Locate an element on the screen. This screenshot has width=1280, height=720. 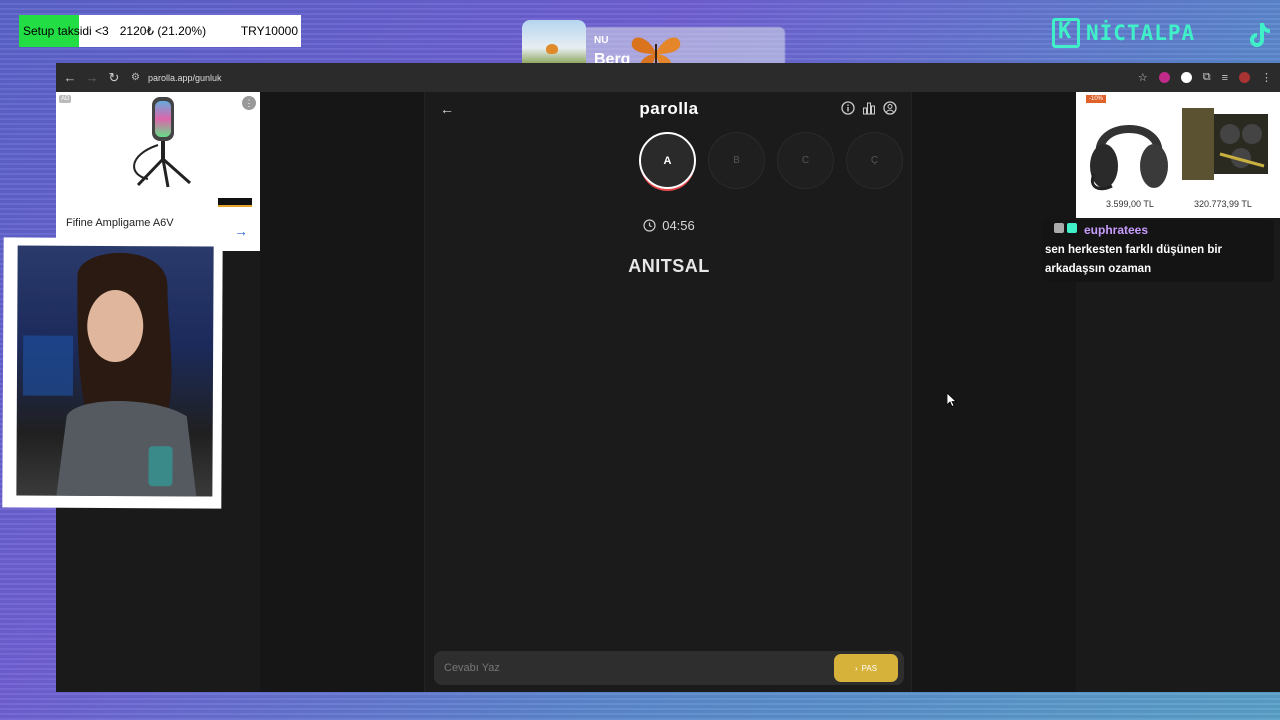
tiktok-icon is located at coordinates (1260, 35).